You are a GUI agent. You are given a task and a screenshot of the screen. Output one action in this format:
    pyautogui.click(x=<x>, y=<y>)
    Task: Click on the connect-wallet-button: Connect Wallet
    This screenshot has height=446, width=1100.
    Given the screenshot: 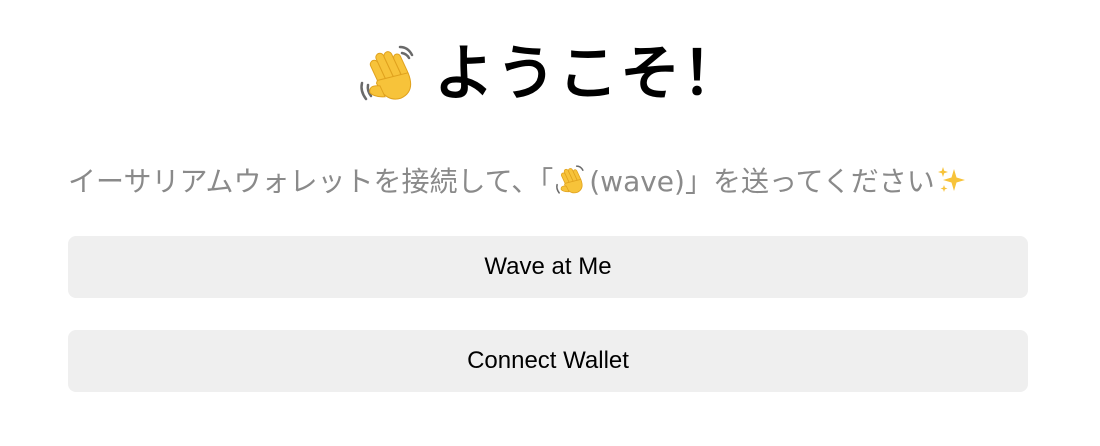 What is the action you would take?
    pyautogui.click(x=548, y=361)
    